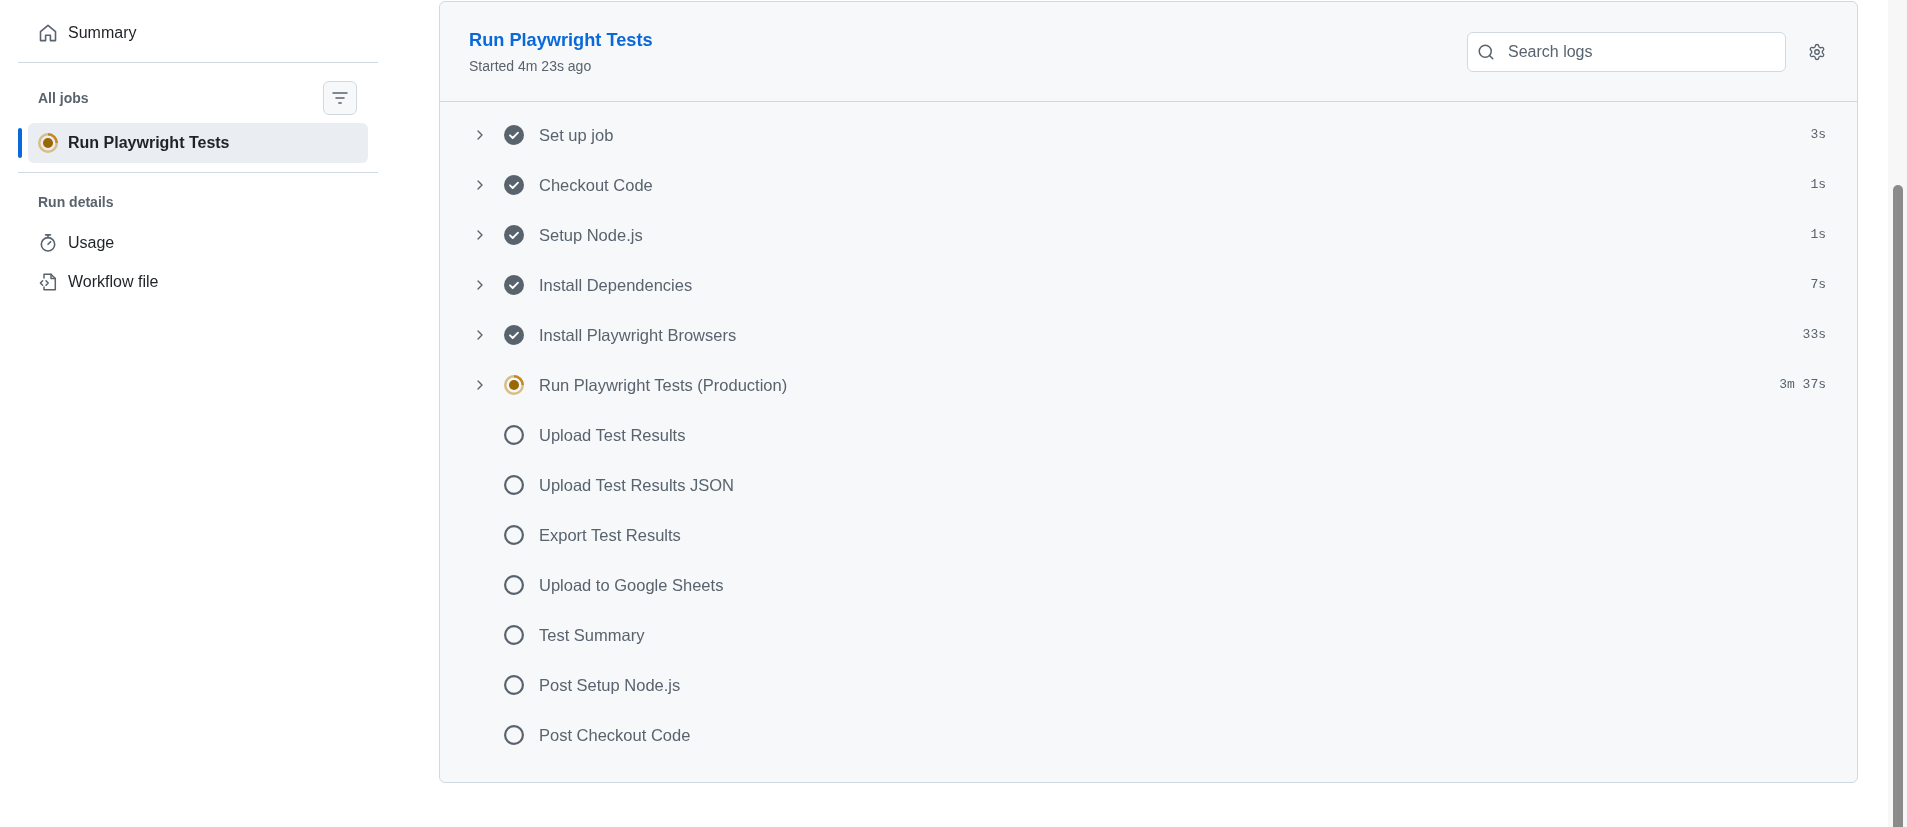  Describe the element at coordinates (48, 33) in the screenshot. I see `home-icon` at that location.